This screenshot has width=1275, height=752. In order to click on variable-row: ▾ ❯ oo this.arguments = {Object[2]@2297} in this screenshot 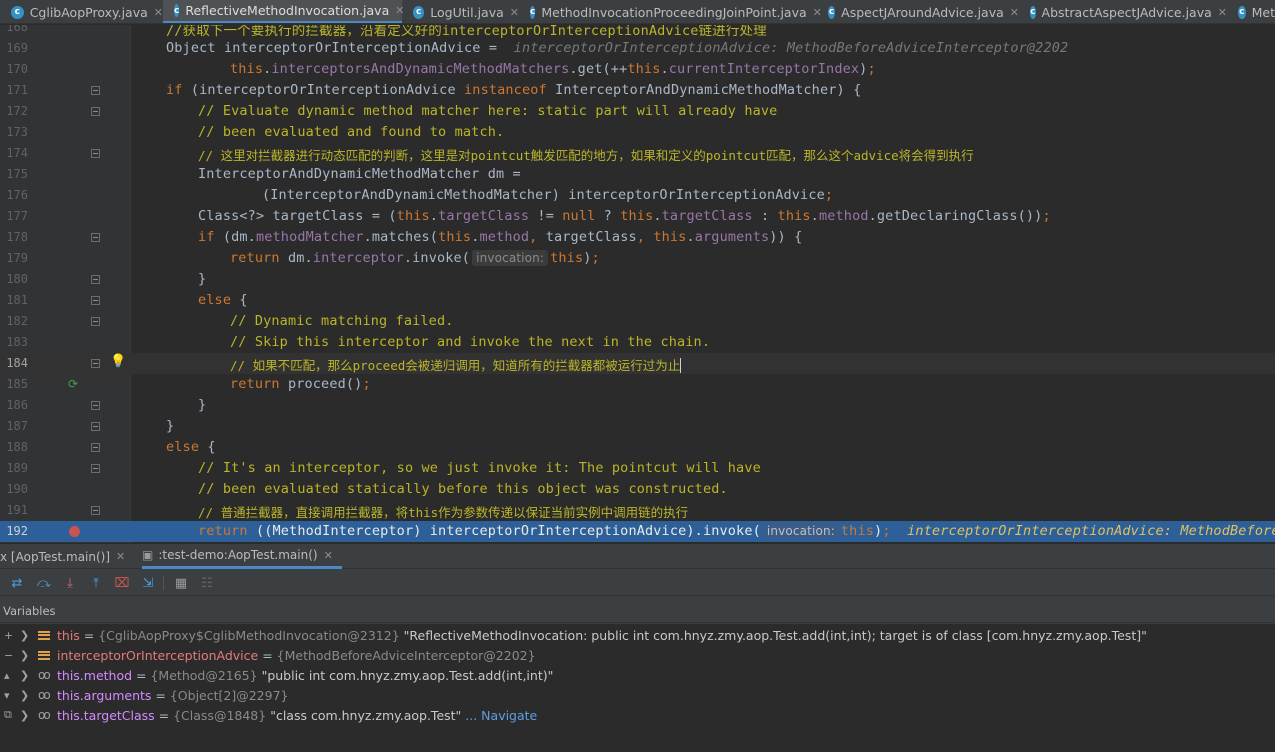, I will do `click(637, 695)`.